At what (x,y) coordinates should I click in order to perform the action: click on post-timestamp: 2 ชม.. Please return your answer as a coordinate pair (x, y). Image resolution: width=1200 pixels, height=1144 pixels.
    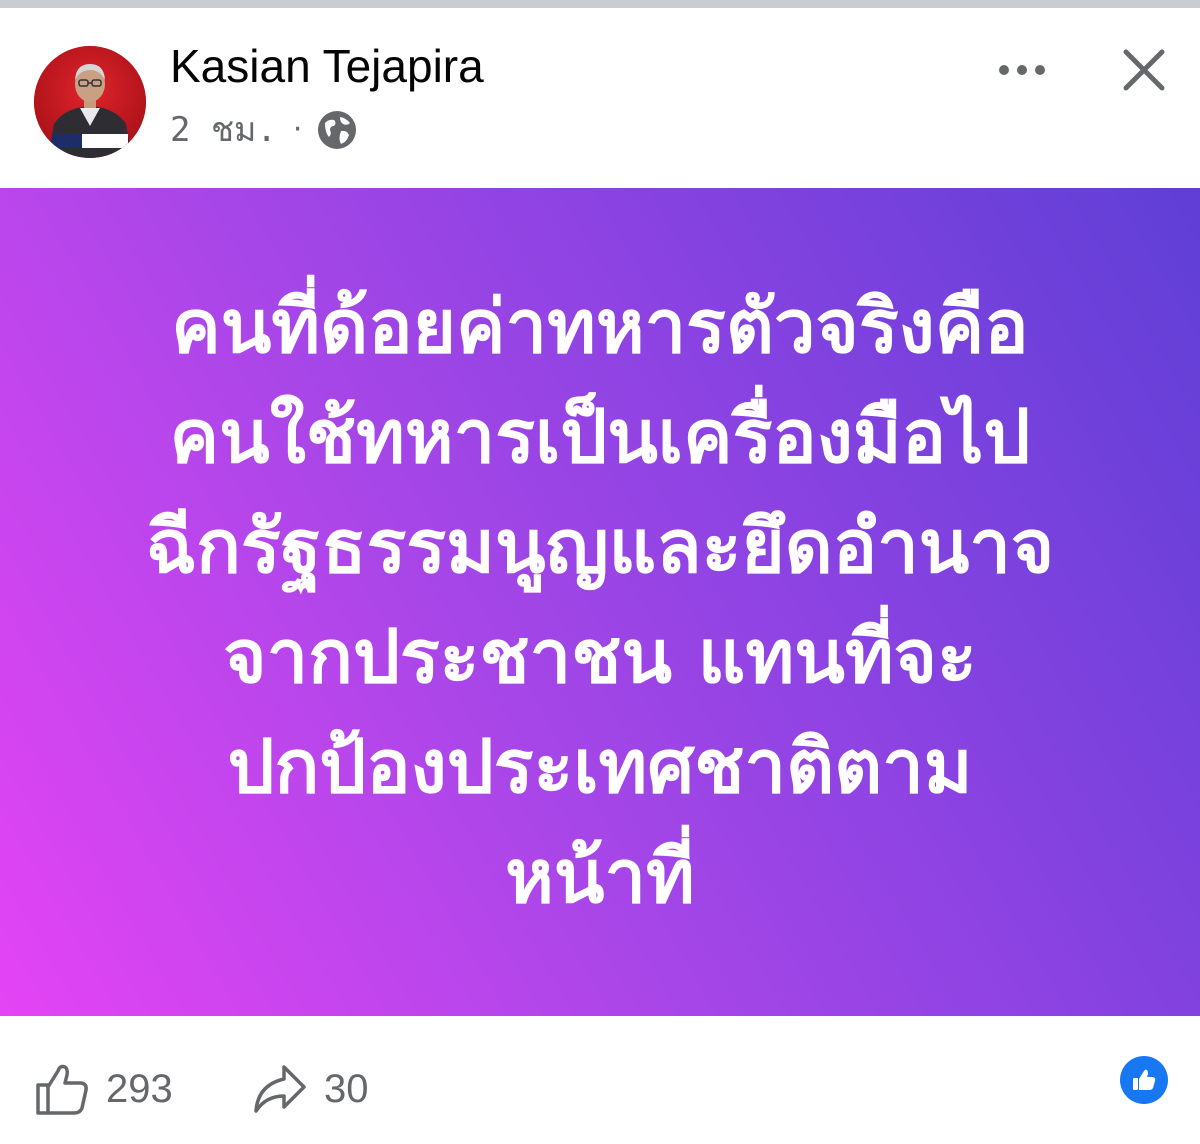
    Looking at the image, I should click on (223, 130).